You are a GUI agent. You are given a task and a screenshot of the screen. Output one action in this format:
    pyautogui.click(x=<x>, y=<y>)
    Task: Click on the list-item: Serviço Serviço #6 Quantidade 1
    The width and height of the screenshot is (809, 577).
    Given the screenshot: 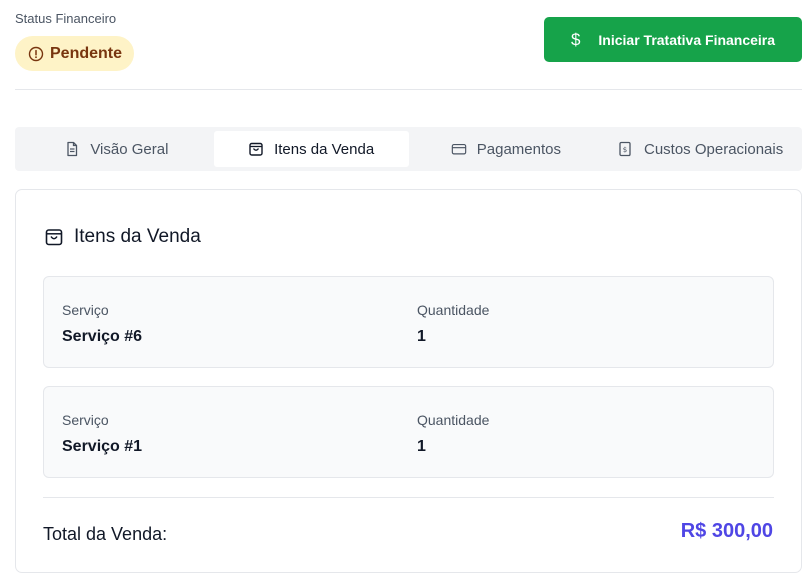 What is the action you would take?
    pyautogui.click(x=408, y=322)
    